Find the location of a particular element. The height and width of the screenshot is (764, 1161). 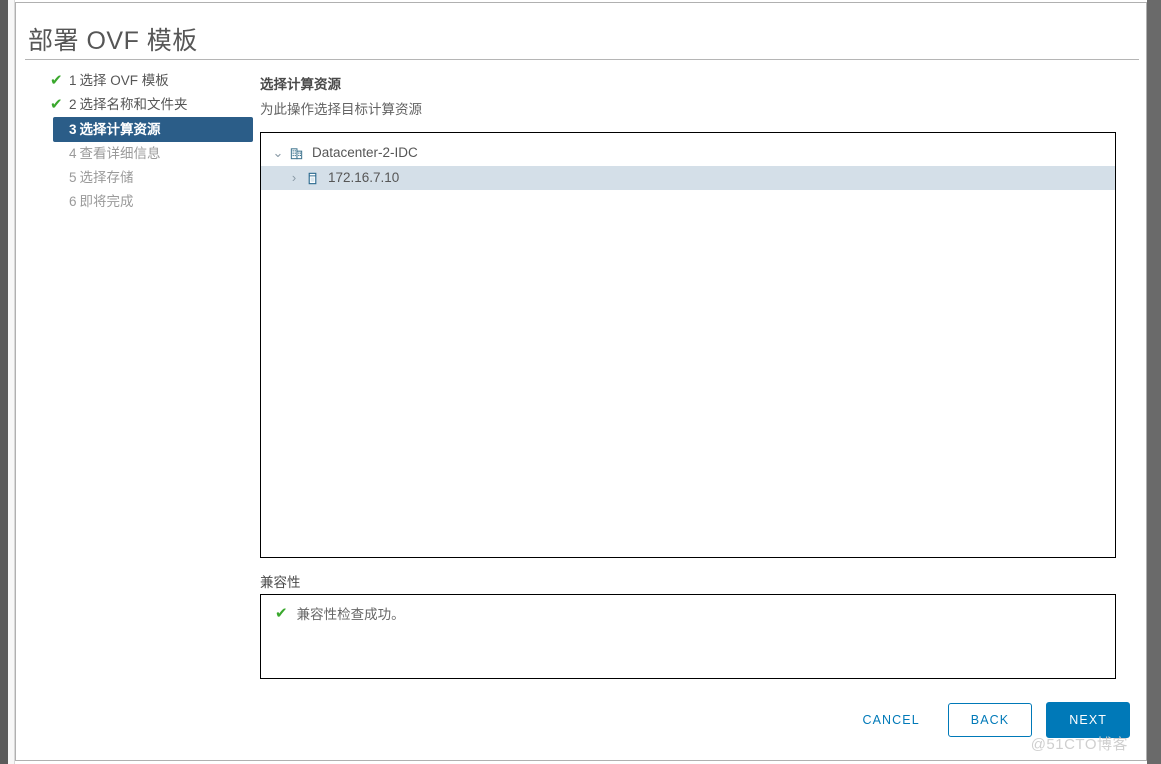

wizard-step-1-label: 选择 OVF 模板 is located at coordinates (124, 80).